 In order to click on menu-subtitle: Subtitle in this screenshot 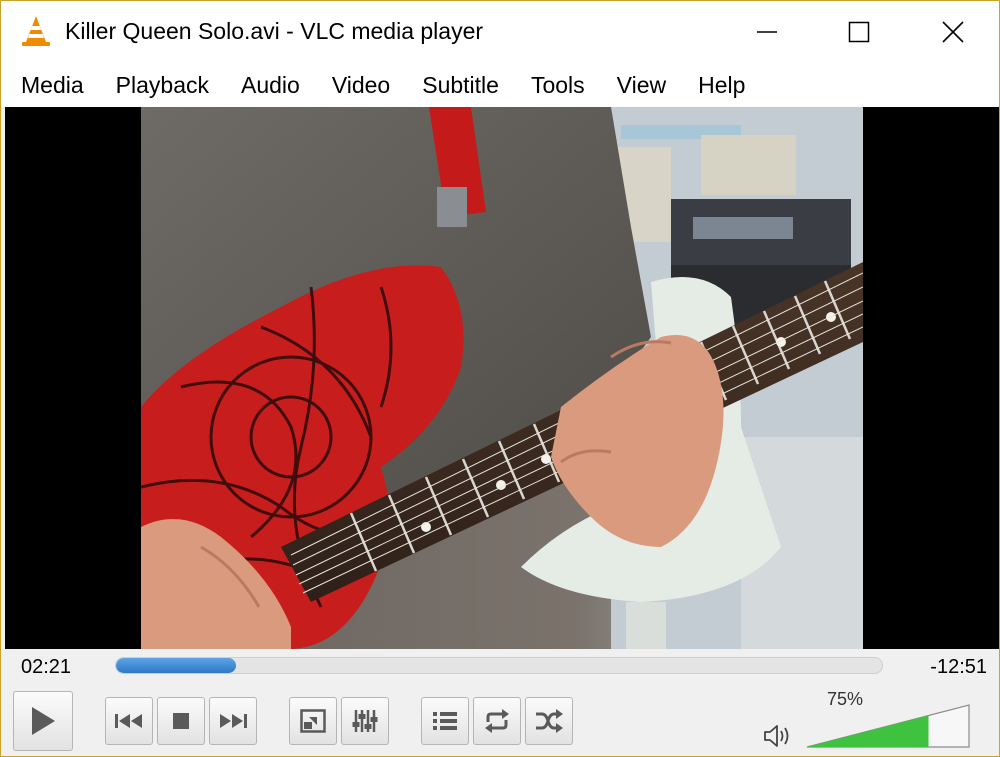, I will do `click(460, 85)`.